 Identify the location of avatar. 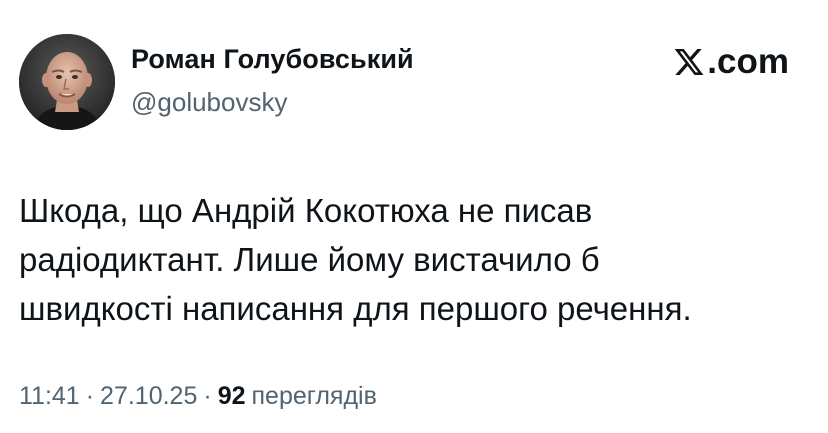
(67, 82).